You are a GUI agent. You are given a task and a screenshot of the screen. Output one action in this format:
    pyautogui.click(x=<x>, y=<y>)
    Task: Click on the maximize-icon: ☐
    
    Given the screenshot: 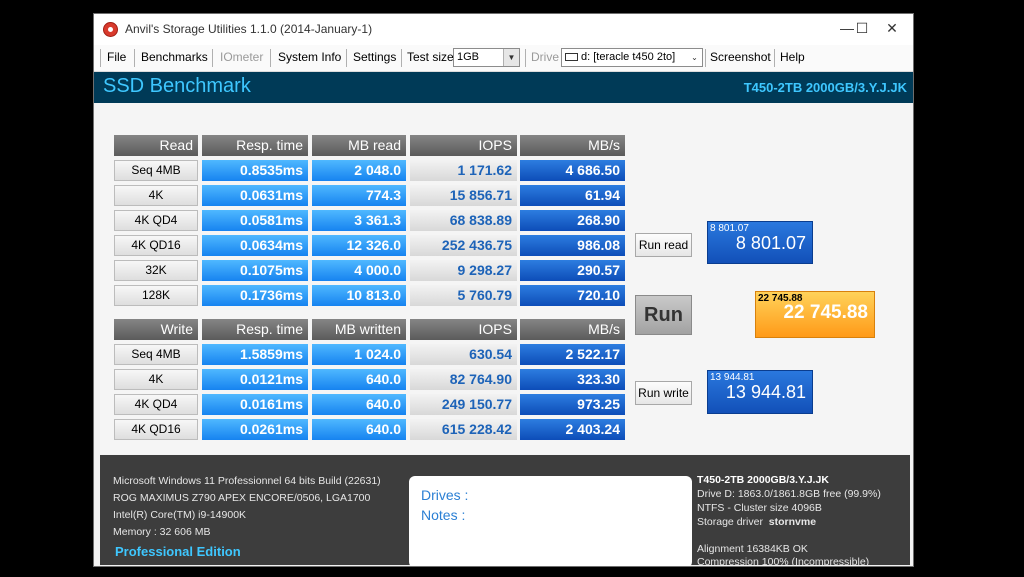 What is the action you would take?
    pyautogui.click(x=862, y=29)
    